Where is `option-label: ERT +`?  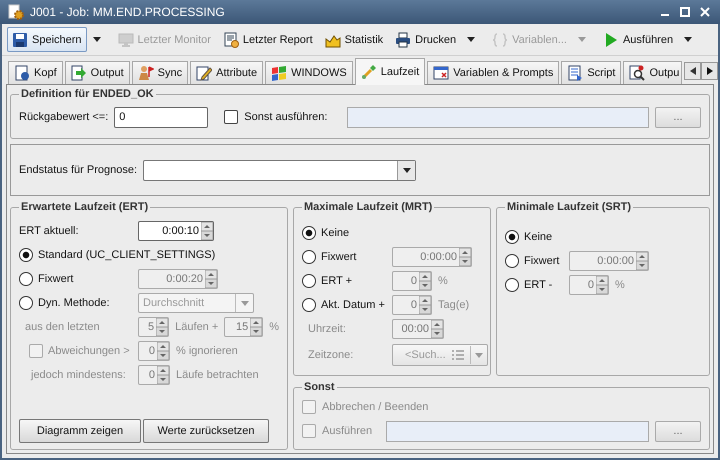 option-label: ERT + is located at coordinates (336, 281).